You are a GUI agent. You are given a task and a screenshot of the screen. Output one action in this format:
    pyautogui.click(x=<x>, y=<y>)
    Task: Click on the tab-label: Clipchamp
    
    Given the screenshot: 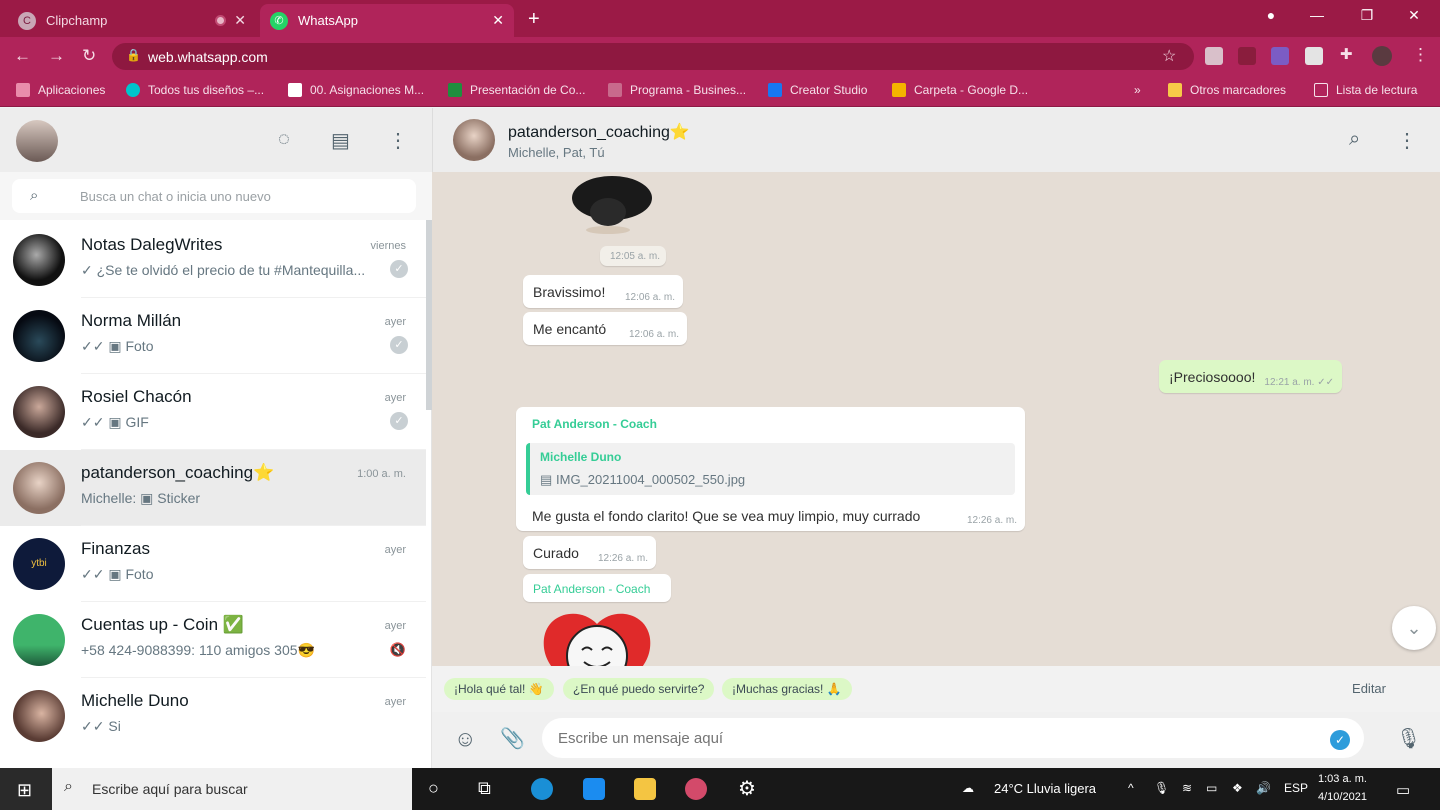 What is the action you would take?
    pyautogui.click(x=77, y=20)
    